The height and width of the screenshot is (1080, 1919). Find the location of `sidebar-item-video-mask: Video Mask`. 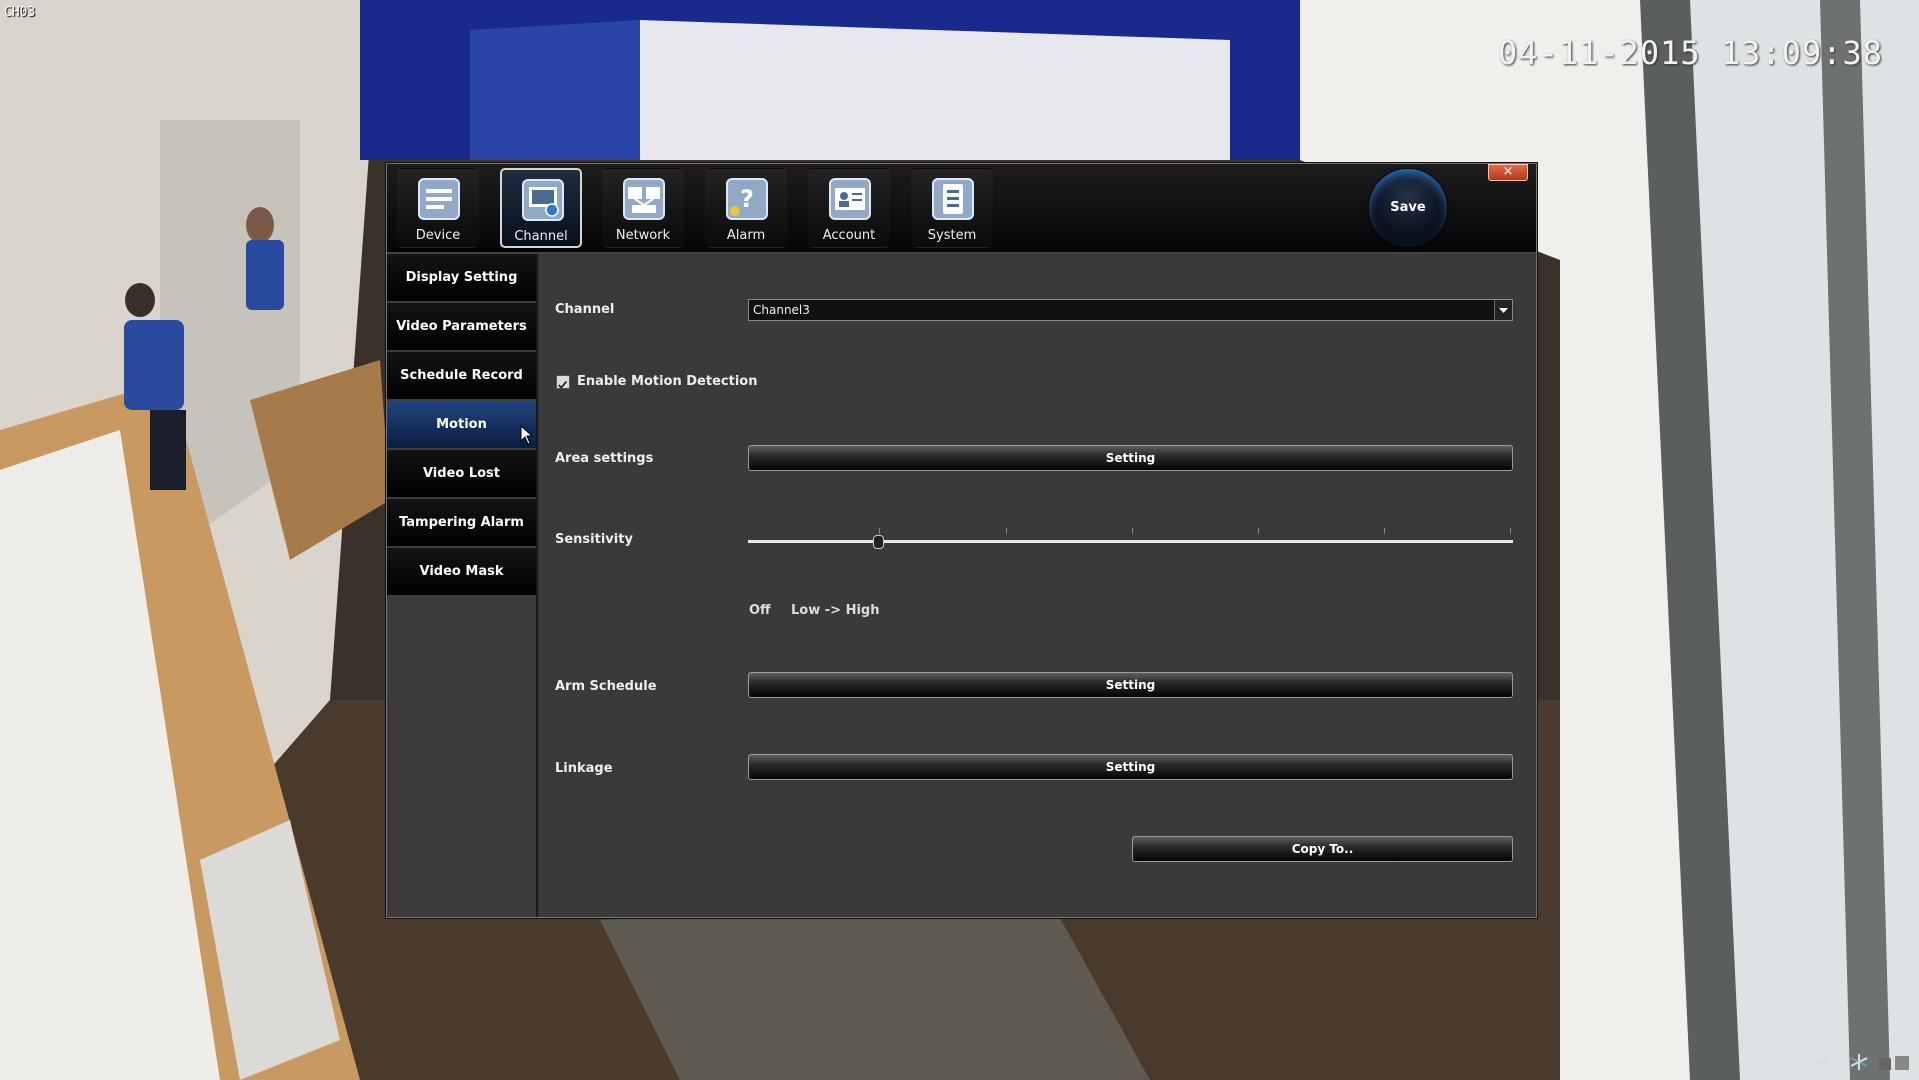

sidebar-item-video-mask: Video Mask is located at coordinates (461, 572).